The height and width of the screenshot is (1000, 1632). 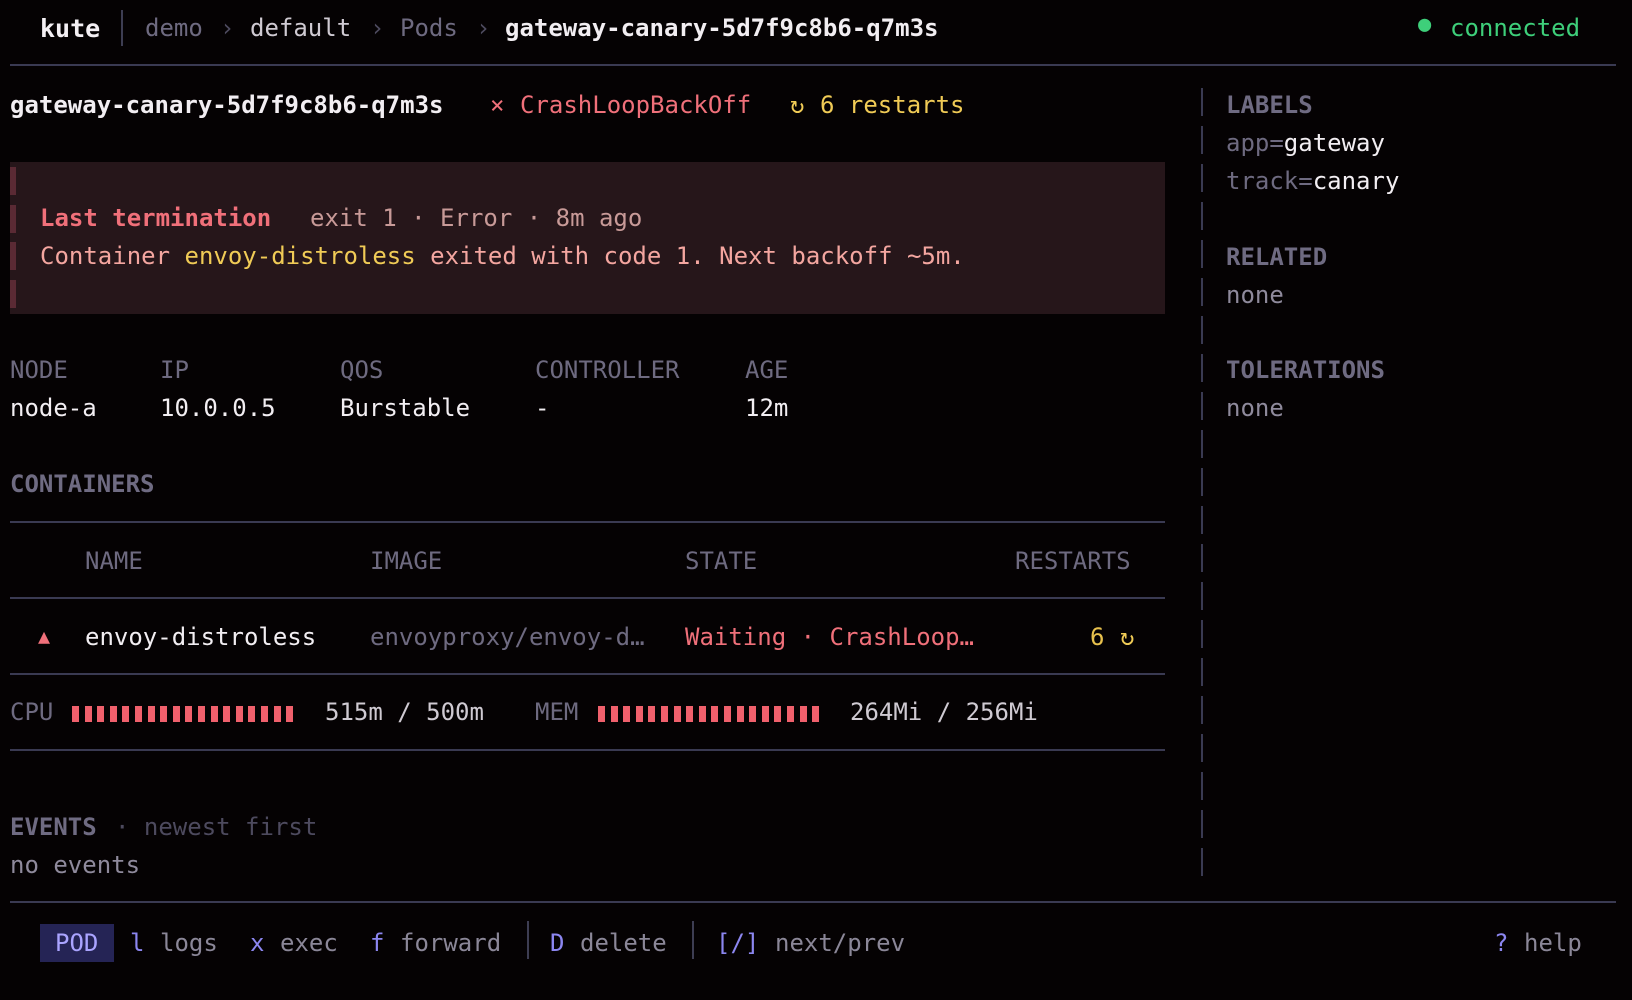 What do you see at coordinates (476, 218) in the screenshot?
I see `termination-meta: exit 1 · Error · 8m ago` at bounding box center [476, 218].